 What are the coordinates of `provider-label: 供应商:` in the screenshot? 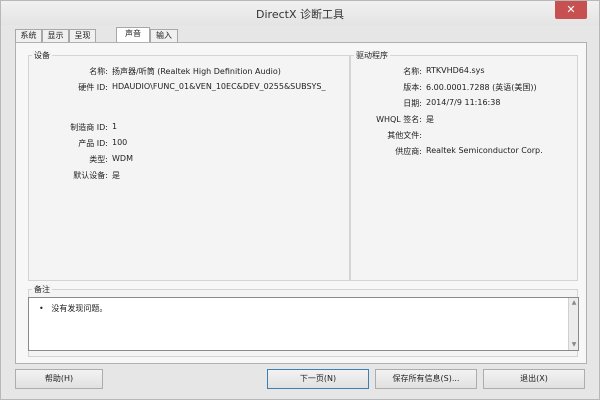 It's located at (408, 151).